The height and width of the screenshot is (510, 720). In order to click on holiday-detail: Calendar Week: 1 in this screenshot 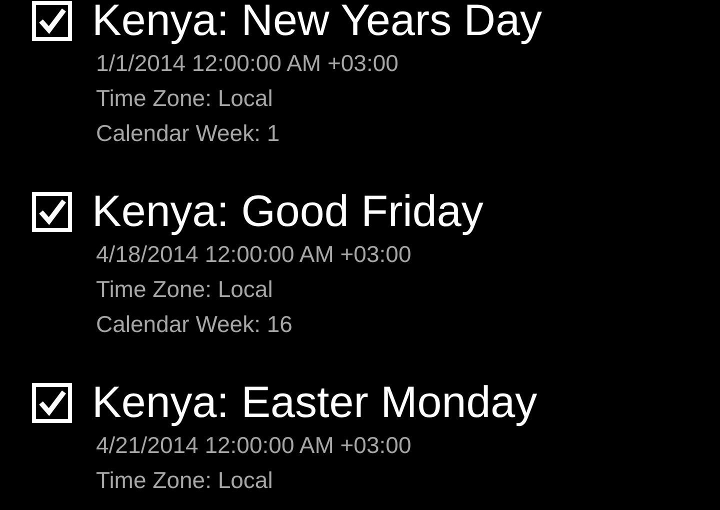, I will do `click(188, 133)`.